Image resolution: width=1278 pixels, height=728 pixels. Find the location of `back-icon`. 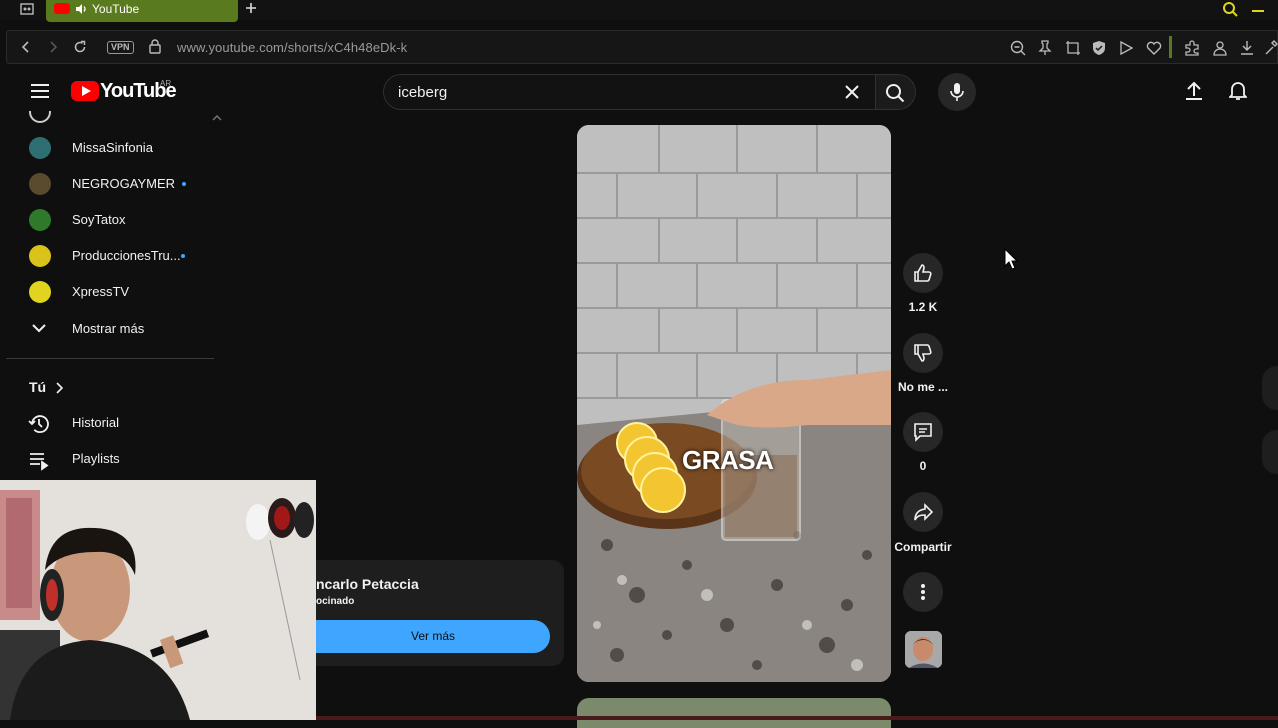

back-icon is located at coordinates (26, 47).